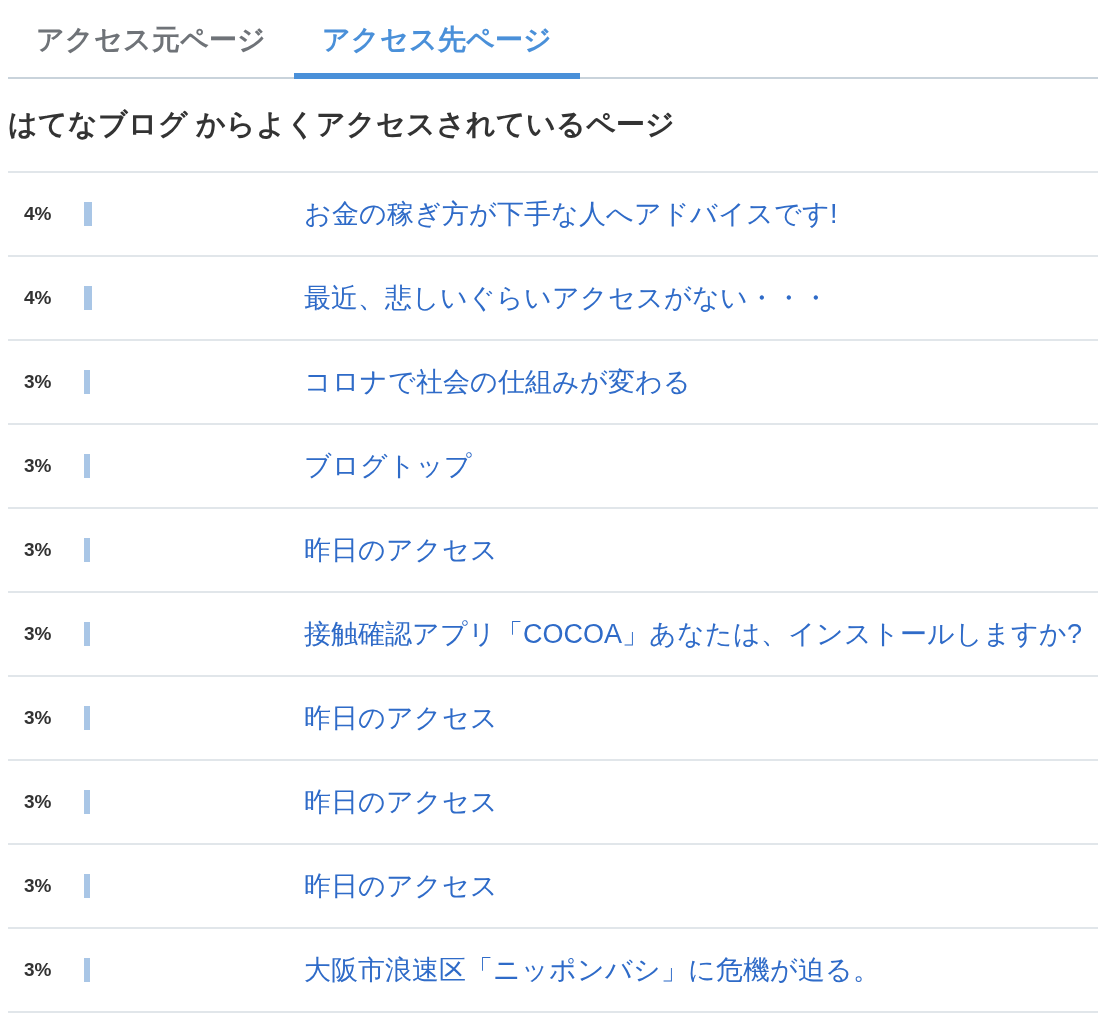  Describe the element at coordinates (553, 126) in the screenshot. I see `section-heading: はてなブログ からよくアクセスされているページ` at that location.